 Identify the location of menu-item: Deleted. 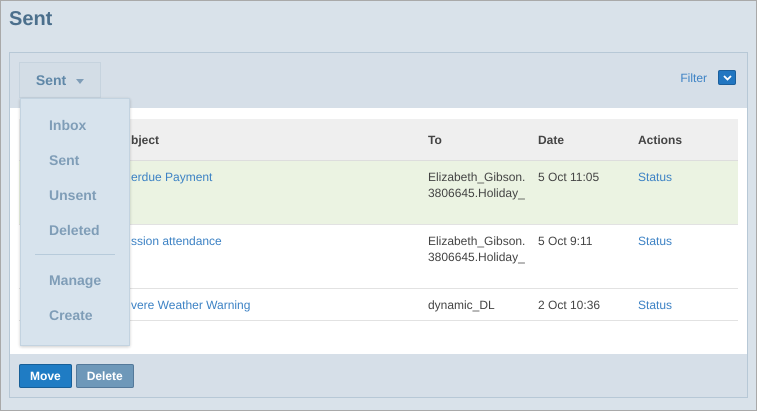
(75, 230).